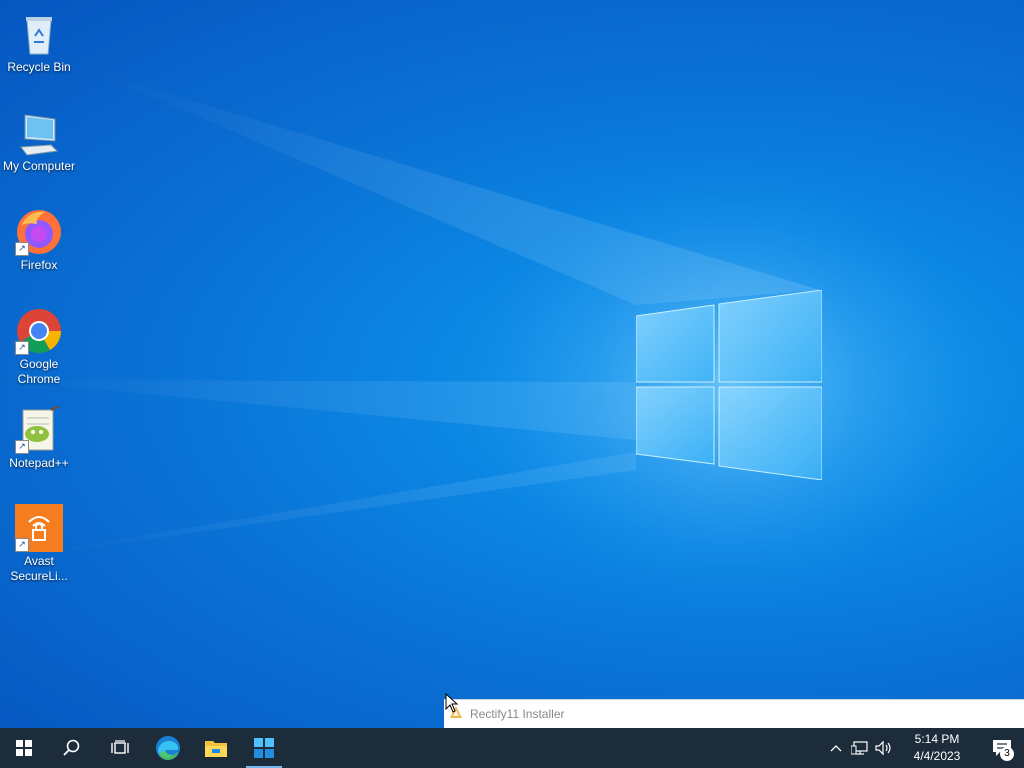  What do you see at coordinates (39, 67) in the screenshot?
I see `desktop-icon-label: Recycle Bin` at bounding box center [39, 67].